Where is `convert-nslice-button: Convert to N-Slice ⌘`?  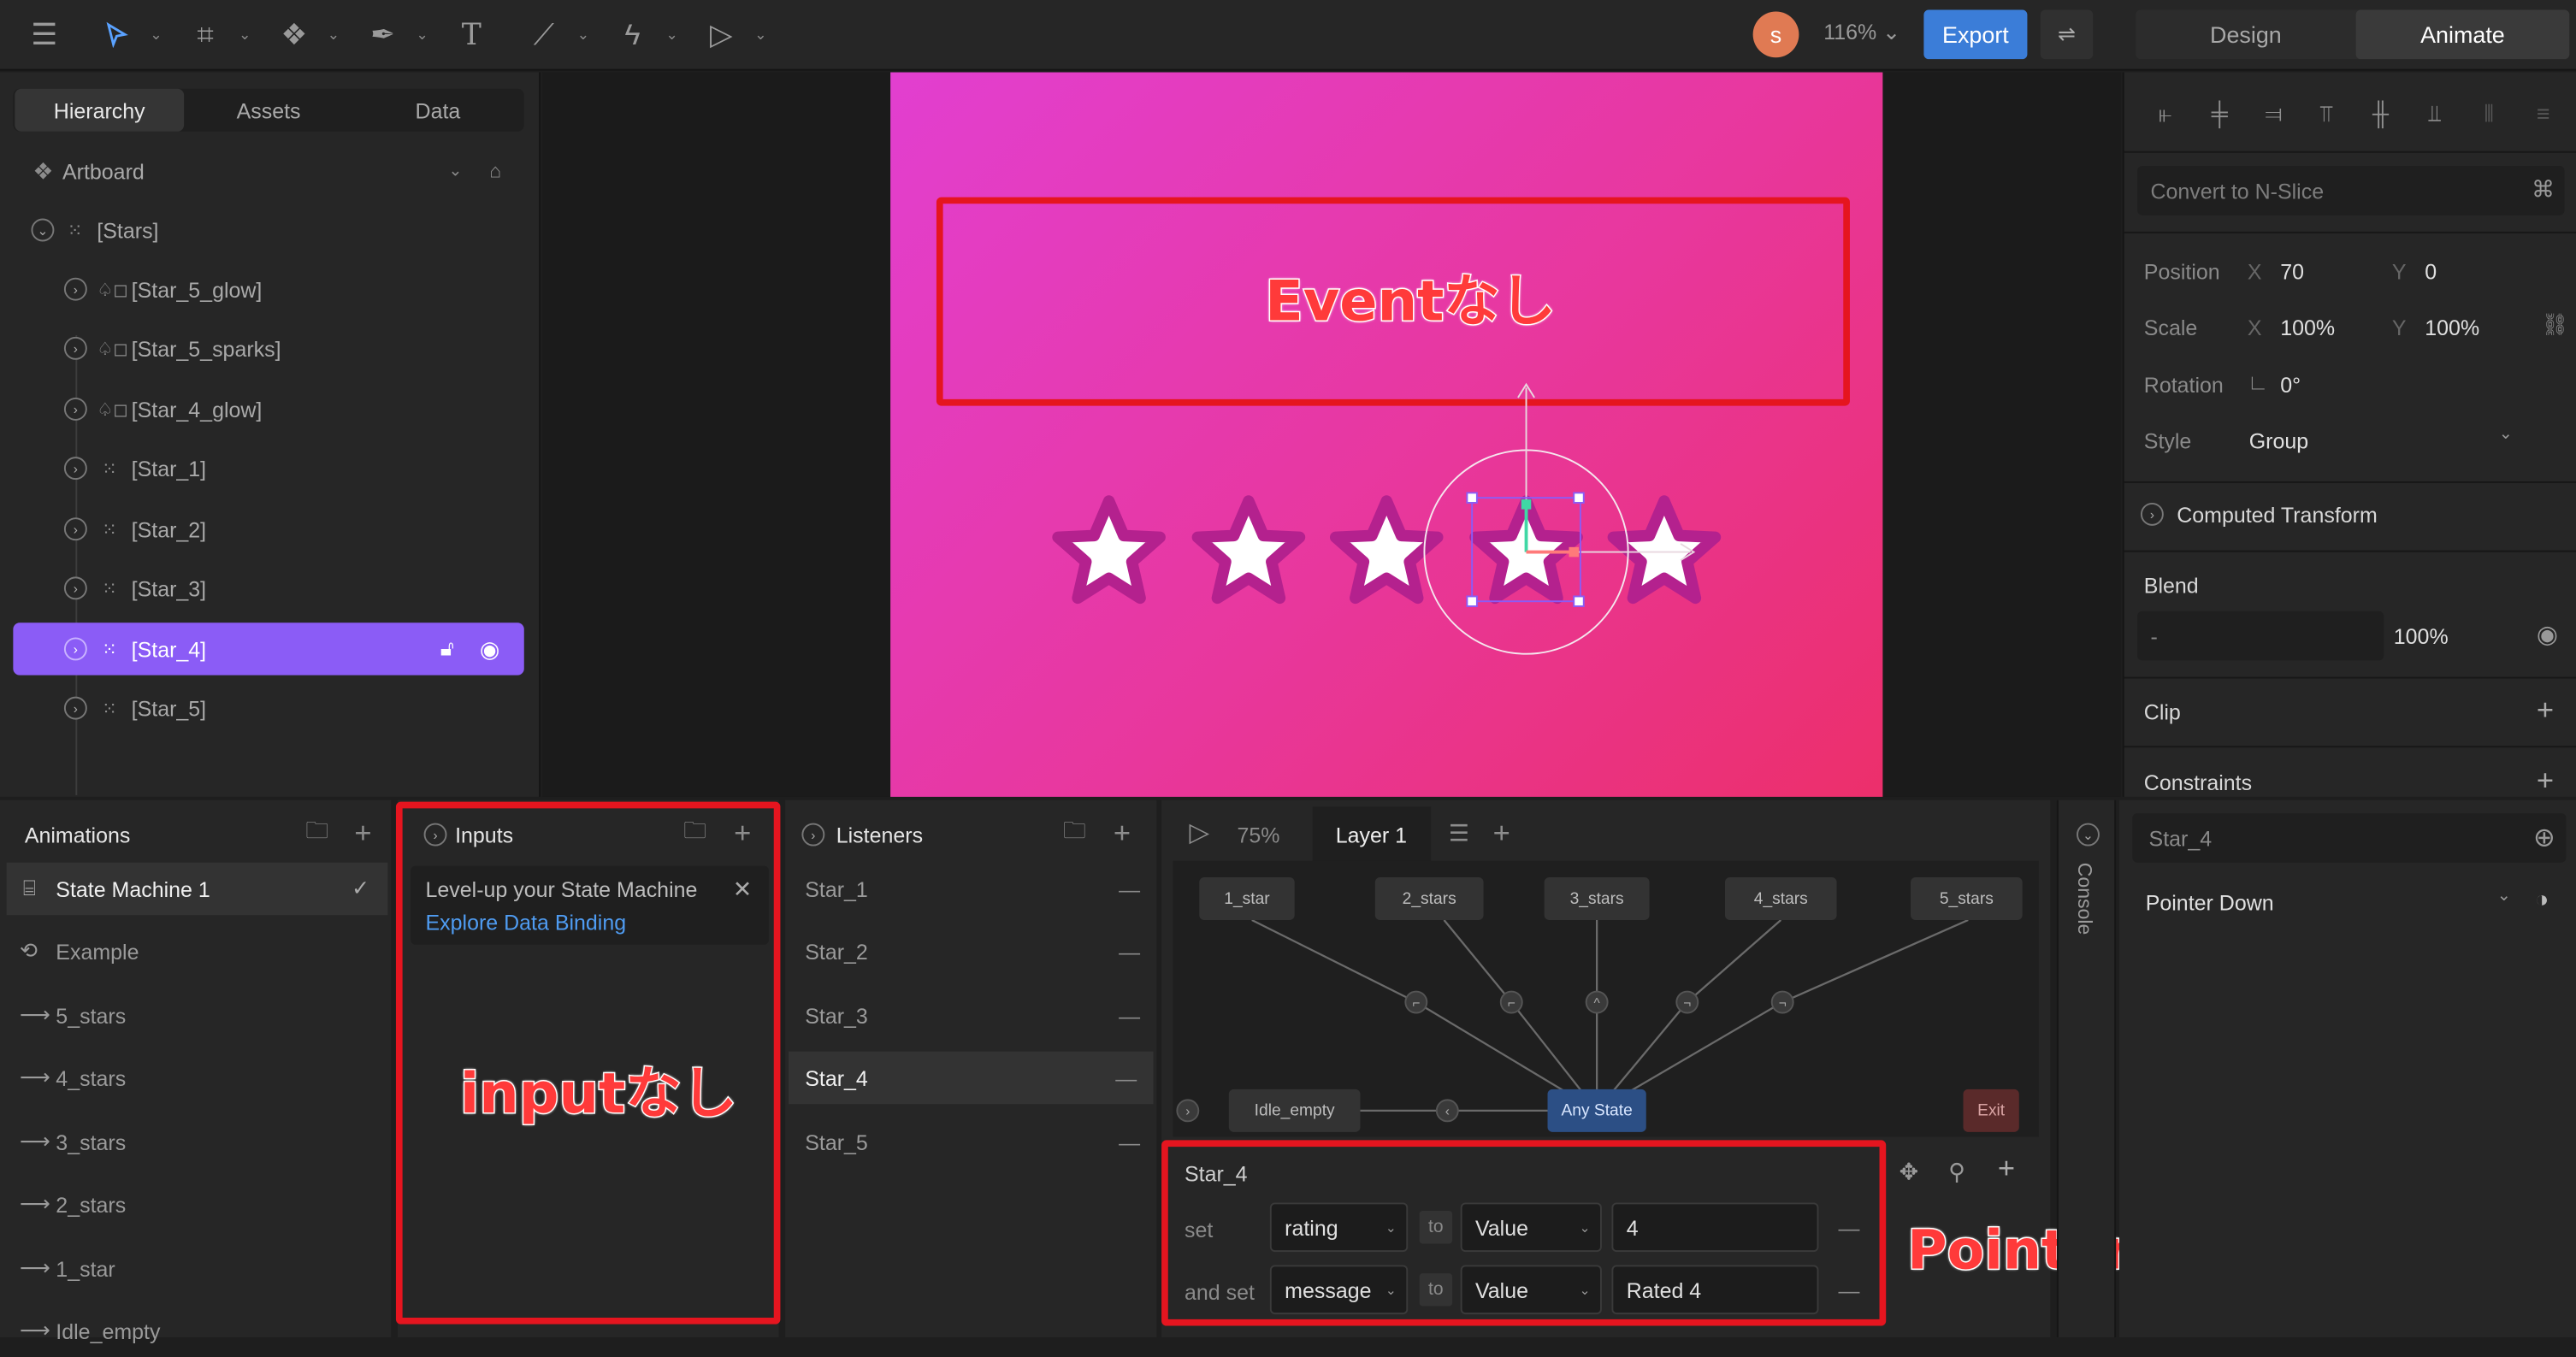 convert-nslice-button: Convert to N-Slice ⌘ is located at coordinates (2351, 190).